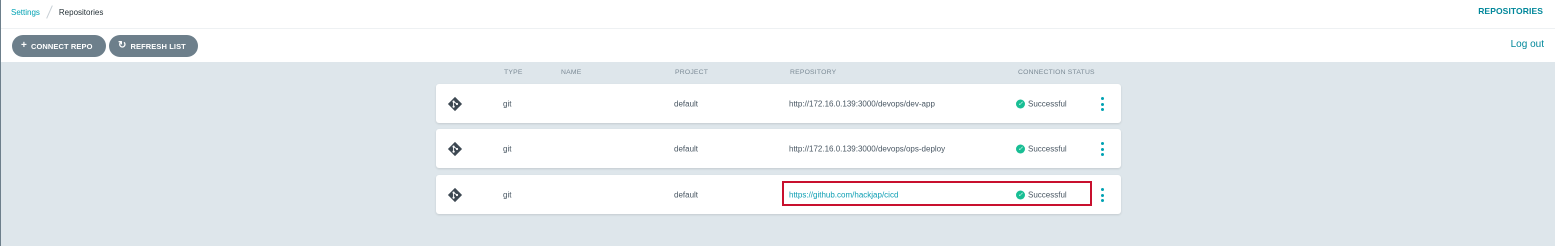 The width and height of the screenshot is (1555, 246). I want to click on breadcrumb: Settings Repositories, so click(57, 12).